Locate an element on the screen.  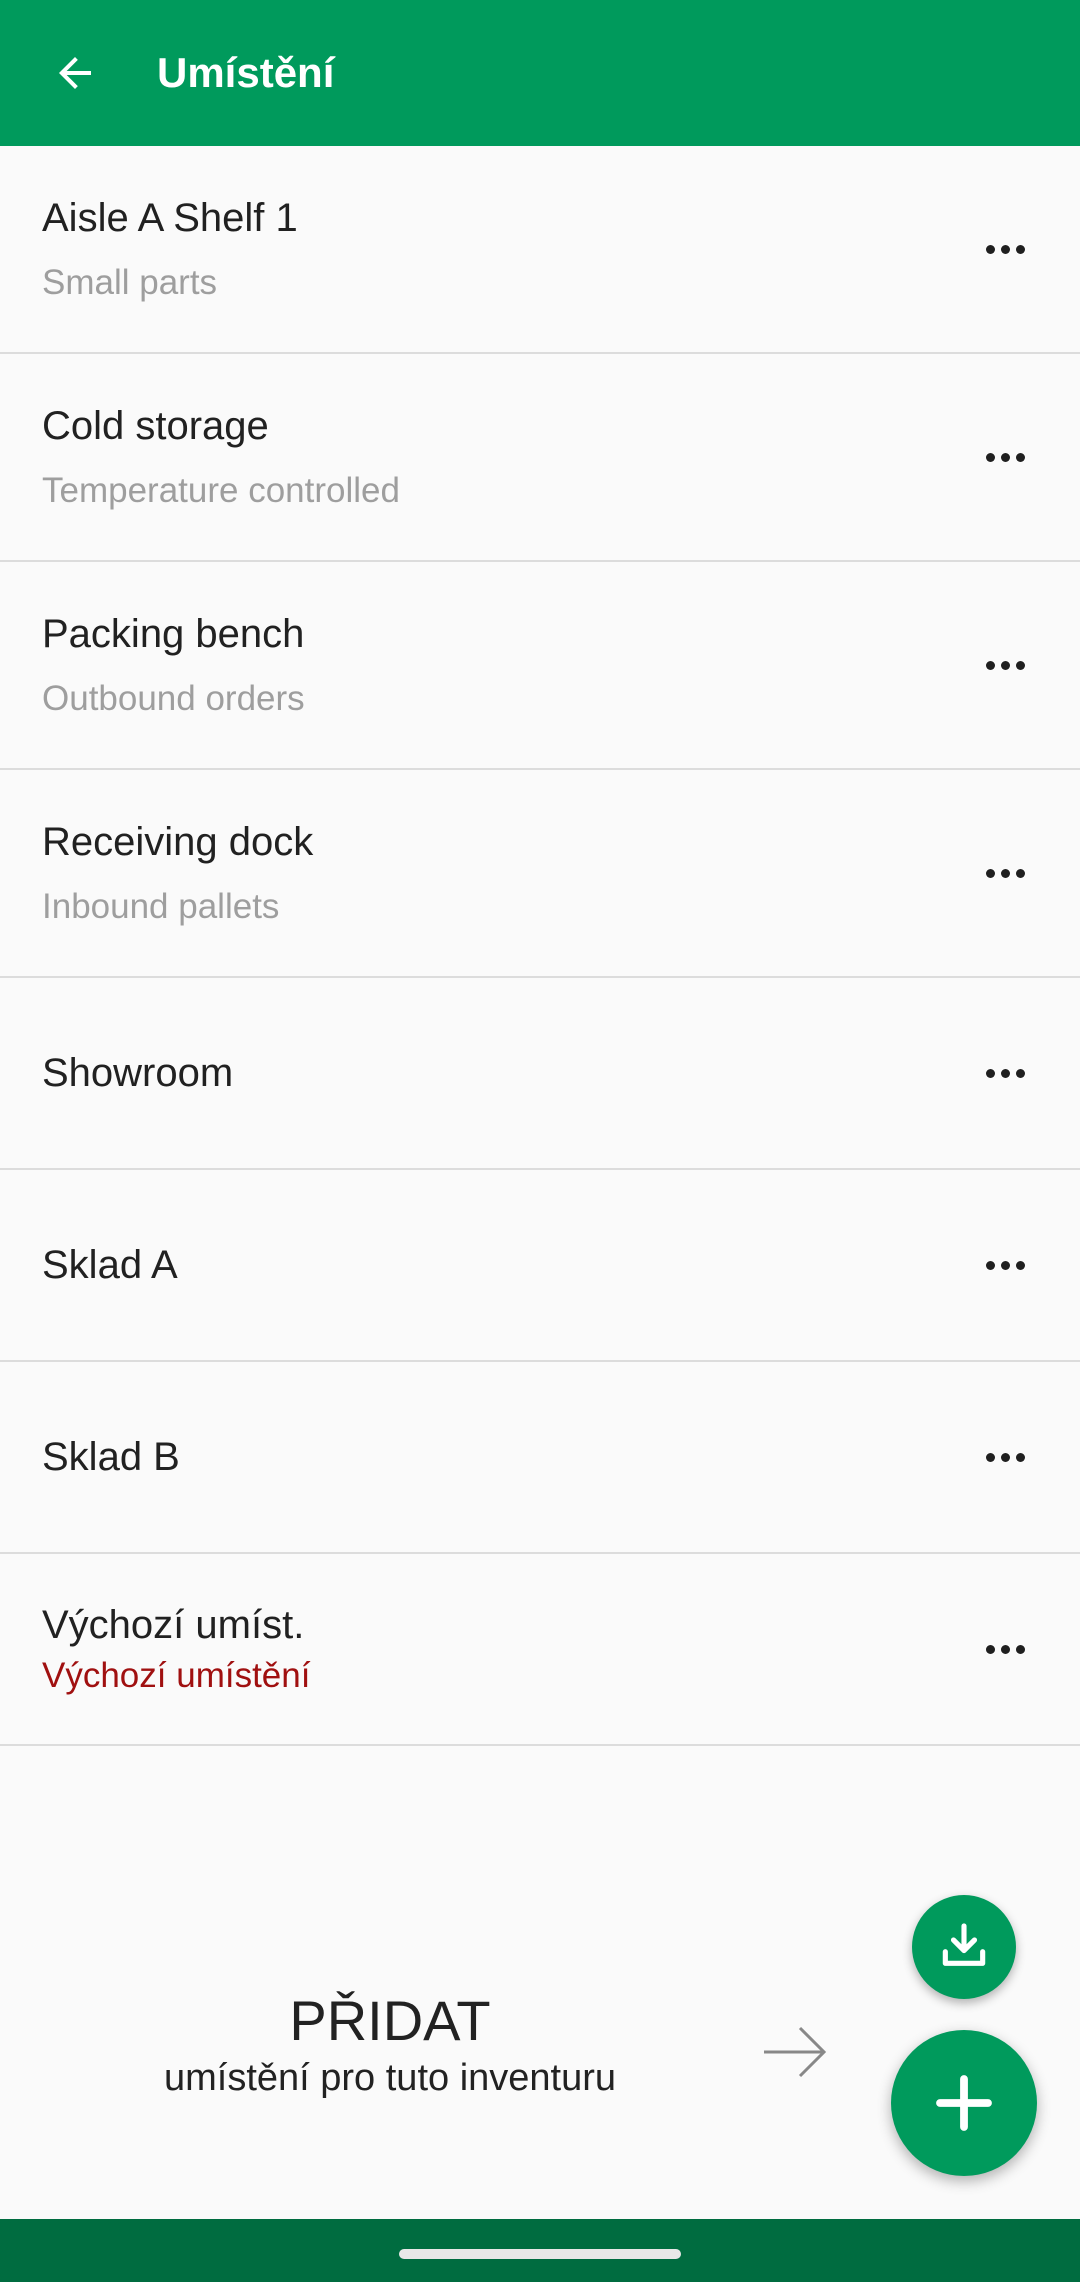
download-icon is located at coordinates (964, 1944).